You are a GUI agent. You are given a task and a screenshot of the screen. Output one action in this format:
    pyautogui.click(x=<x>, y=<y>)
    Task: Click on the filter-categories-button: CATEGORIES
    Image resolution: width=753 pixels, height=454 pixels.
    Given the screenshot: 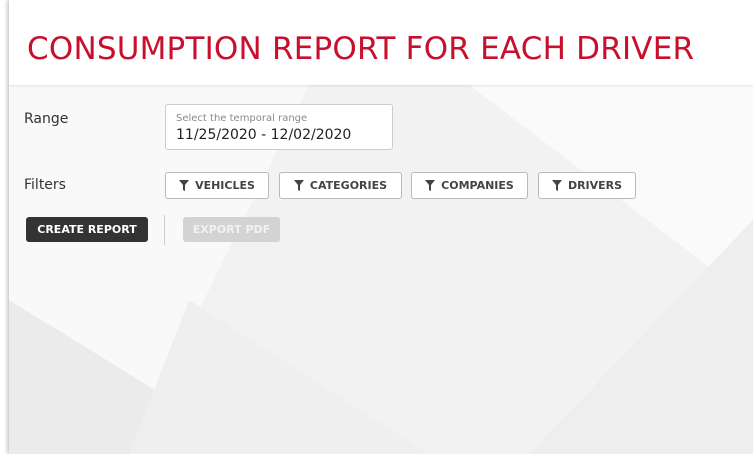 What is the action you would take?
    pyautogui.click(x=340, y=185)
    